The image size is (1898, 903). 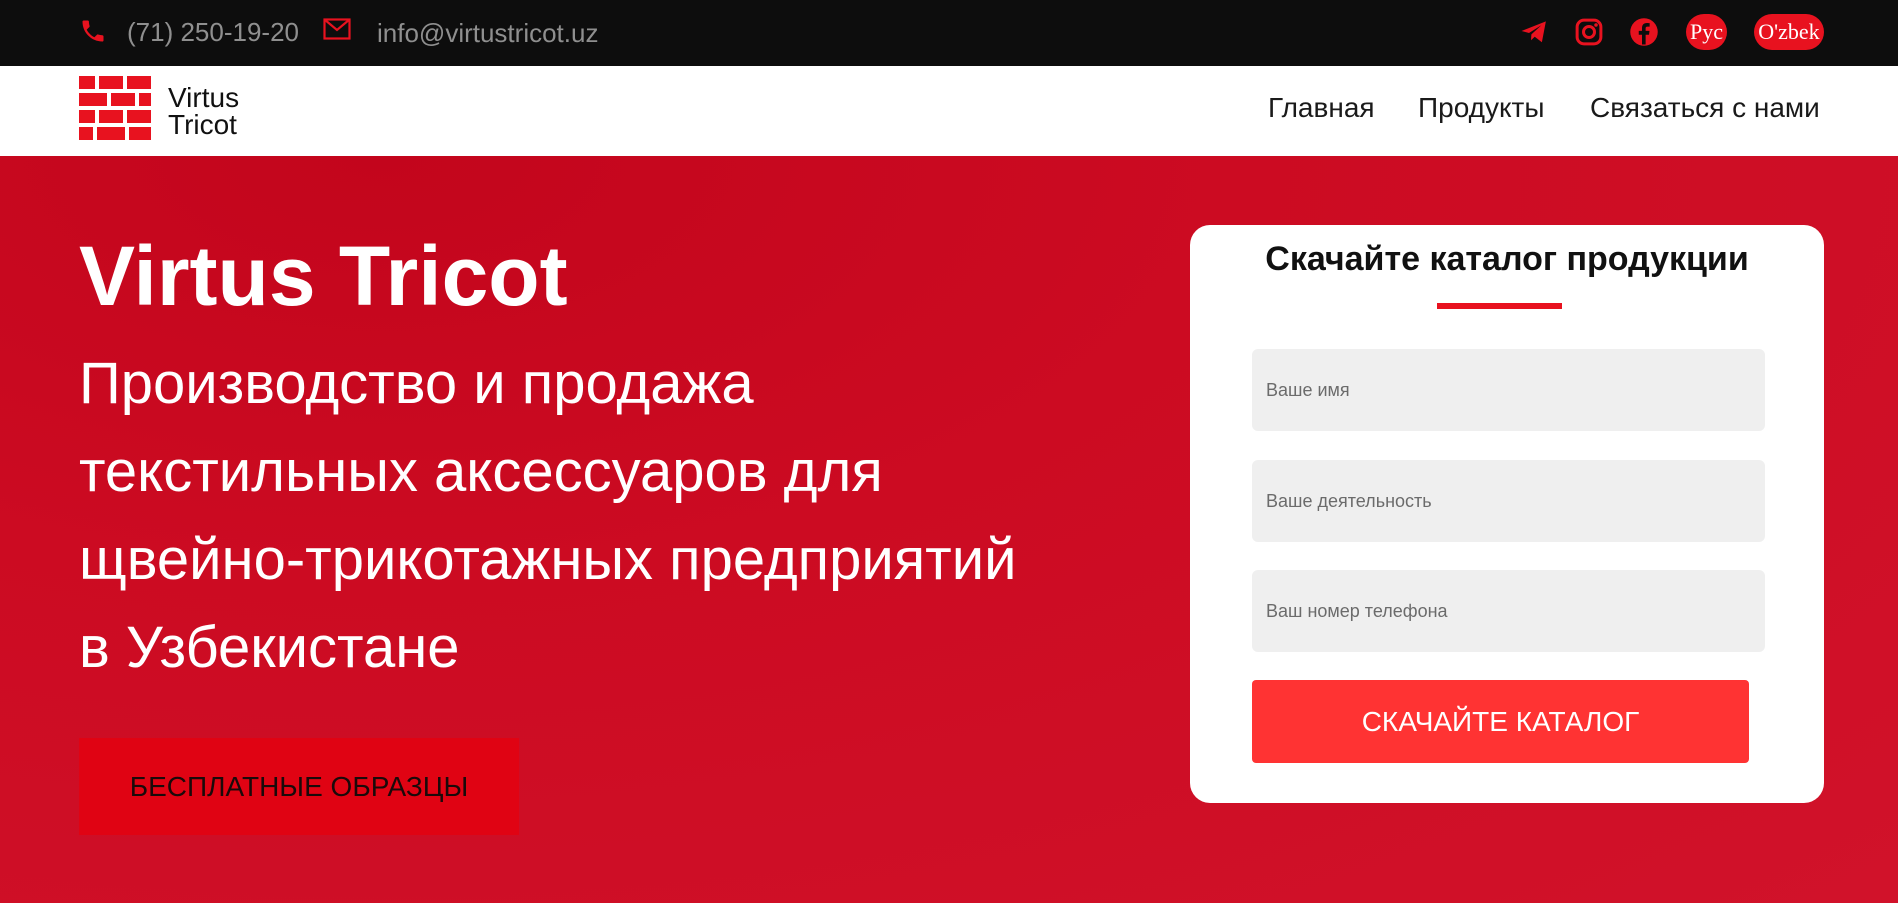 What do you see at coordinates (1508, 501) in the screenshot?
I see `activity-input` at bounding box center [1508, 501].